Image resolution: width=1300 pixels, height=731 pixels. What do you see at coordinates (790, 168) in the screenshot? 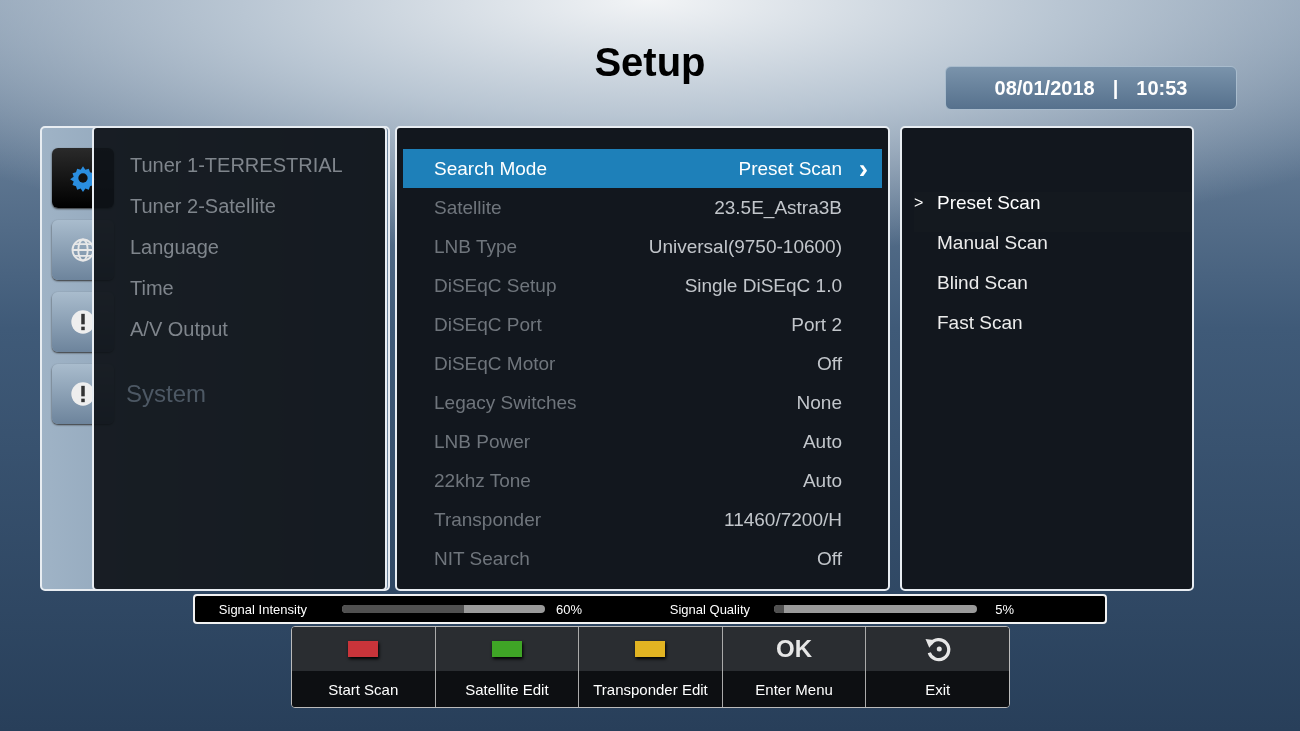
I see `setting-value: Preset Scan` at bounding box center [790, 168].